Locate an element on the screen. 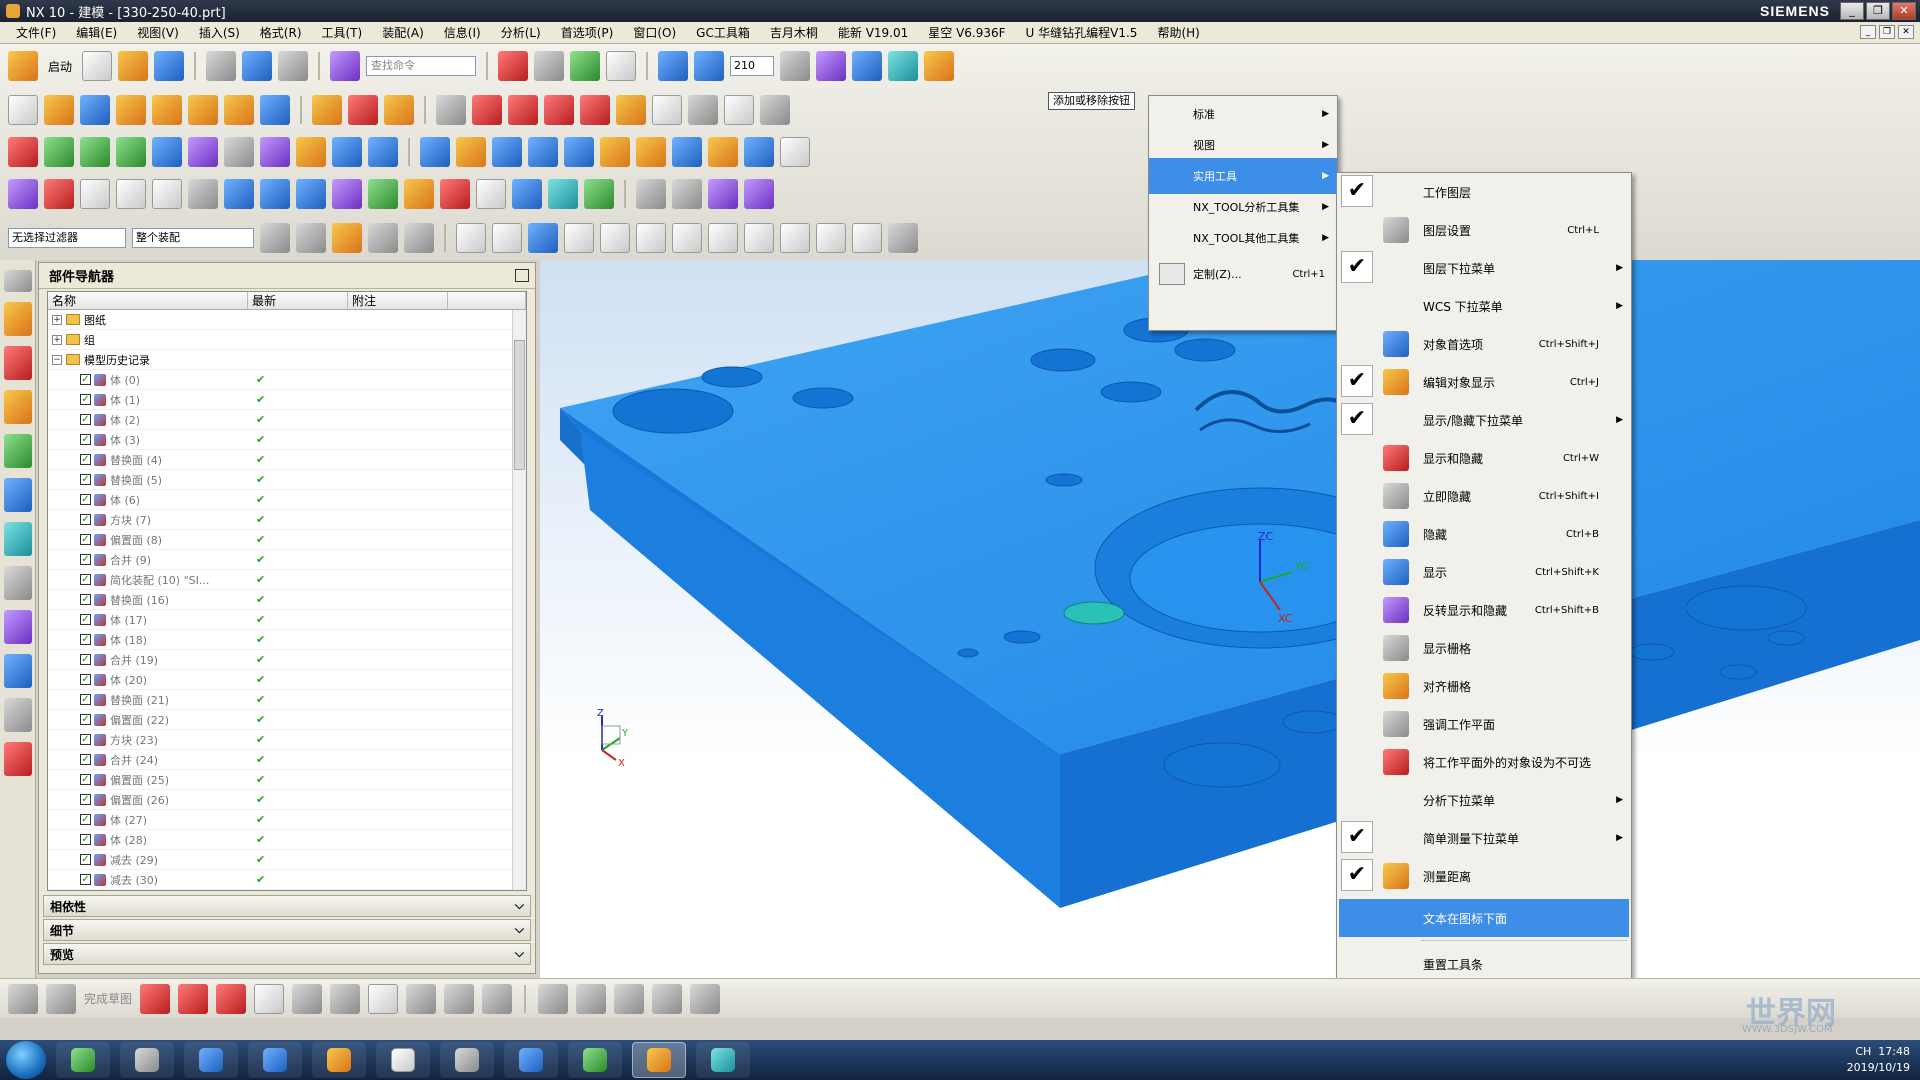 The height and width of the screenshot is (1080, 1920). origin-icon is located at coordinates (527, 194).